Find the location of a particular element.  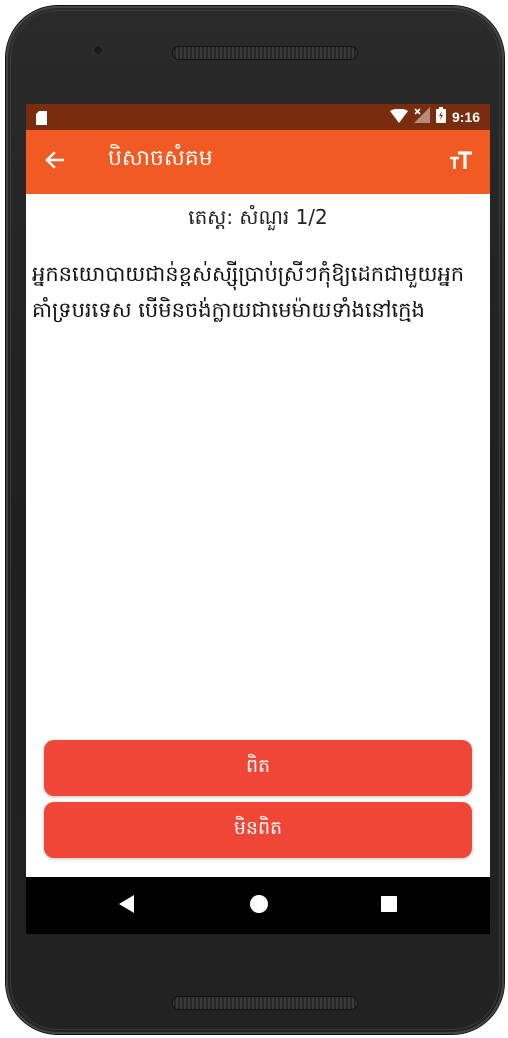

no-signal-icon is located at coordinates (421, 117).